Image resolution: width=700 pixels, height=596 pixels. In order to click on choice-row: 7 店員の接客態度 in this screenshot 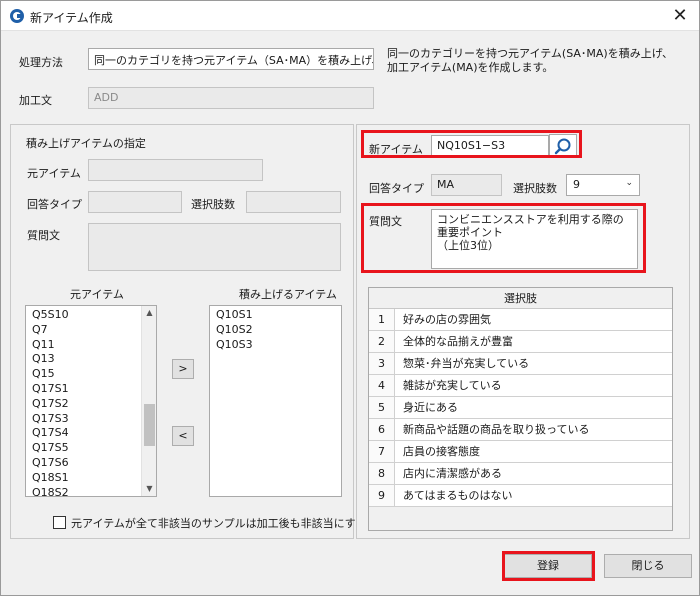, I will do `click(520, 452)`.